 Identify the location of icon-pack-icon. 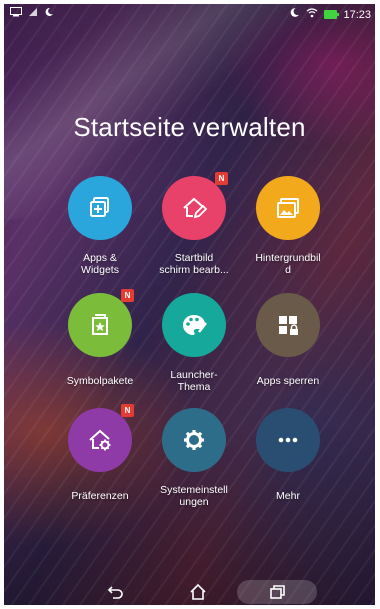
(100, 324).